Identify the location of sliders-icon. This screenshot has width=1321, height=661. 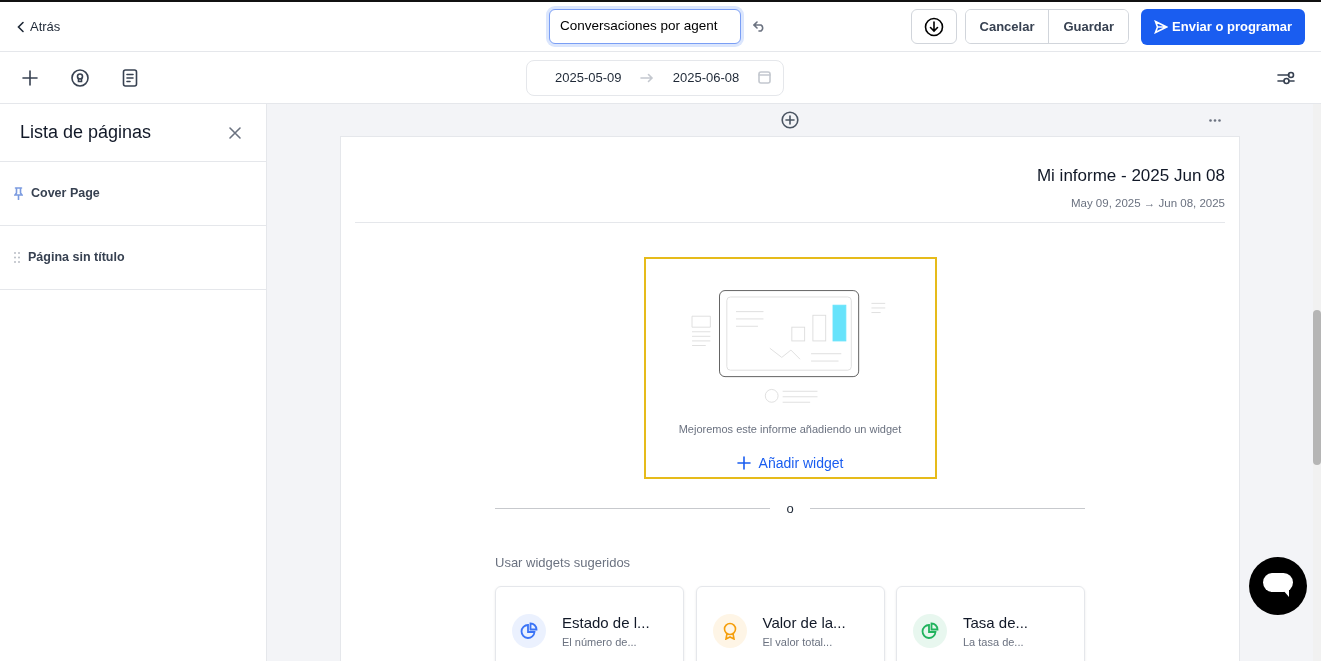
(1286, 77).